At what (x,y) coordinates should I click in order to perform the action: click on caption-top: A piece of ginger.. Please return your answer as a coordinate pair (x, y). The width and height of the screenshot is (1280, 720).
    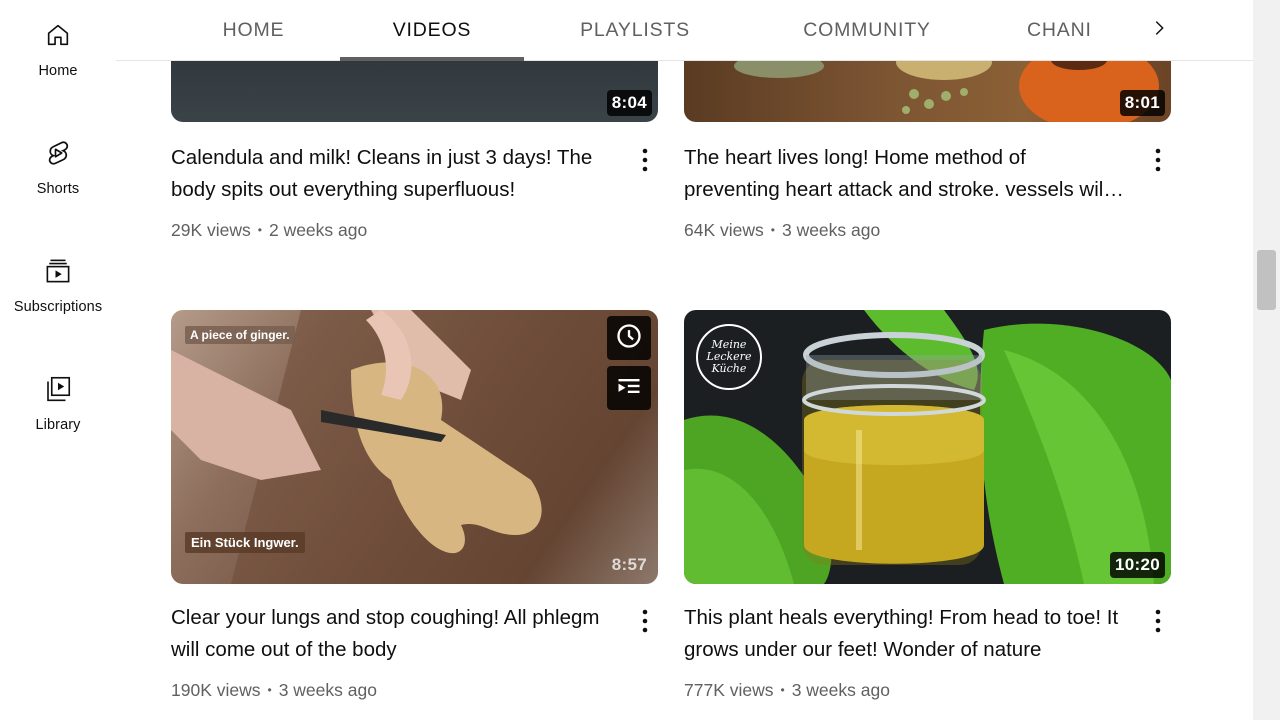
    Looking at the image, I should click on (240, 335).